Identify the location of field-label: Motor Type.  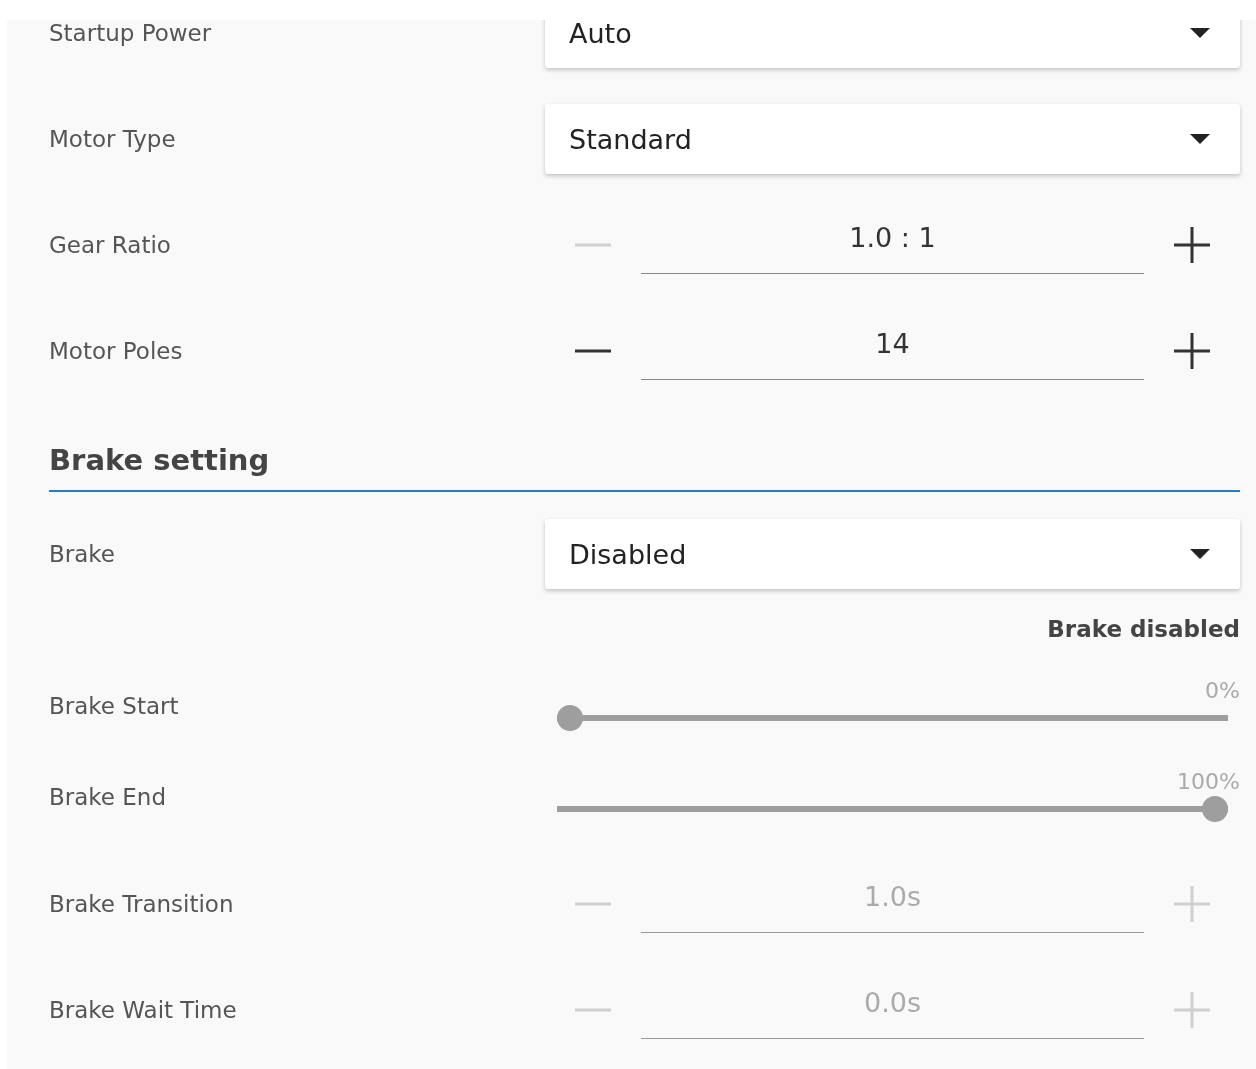
(112, 139).